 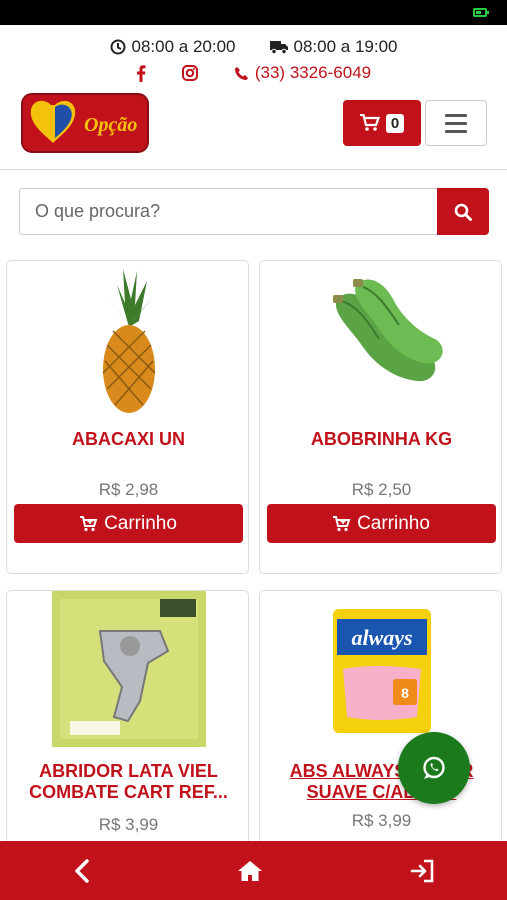 I want to click on logo-graphic: Opção, so click(x=85, y=123).